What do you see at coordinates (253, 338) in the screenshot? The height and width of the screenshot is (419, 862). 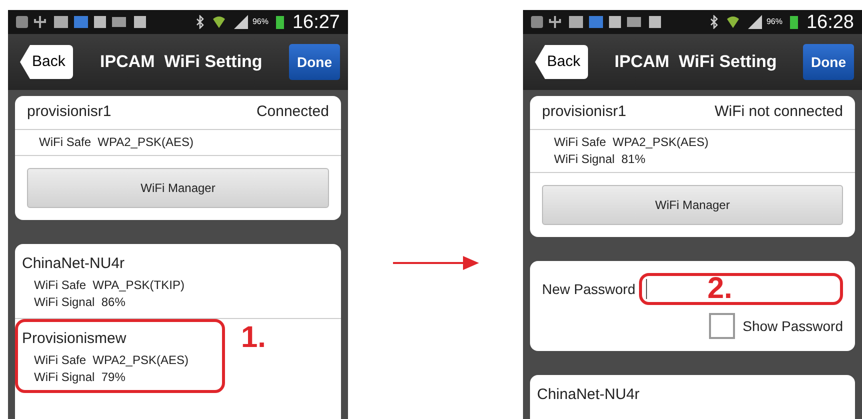 I see `step-number-label: 1.` at bounding box center [253, 338].